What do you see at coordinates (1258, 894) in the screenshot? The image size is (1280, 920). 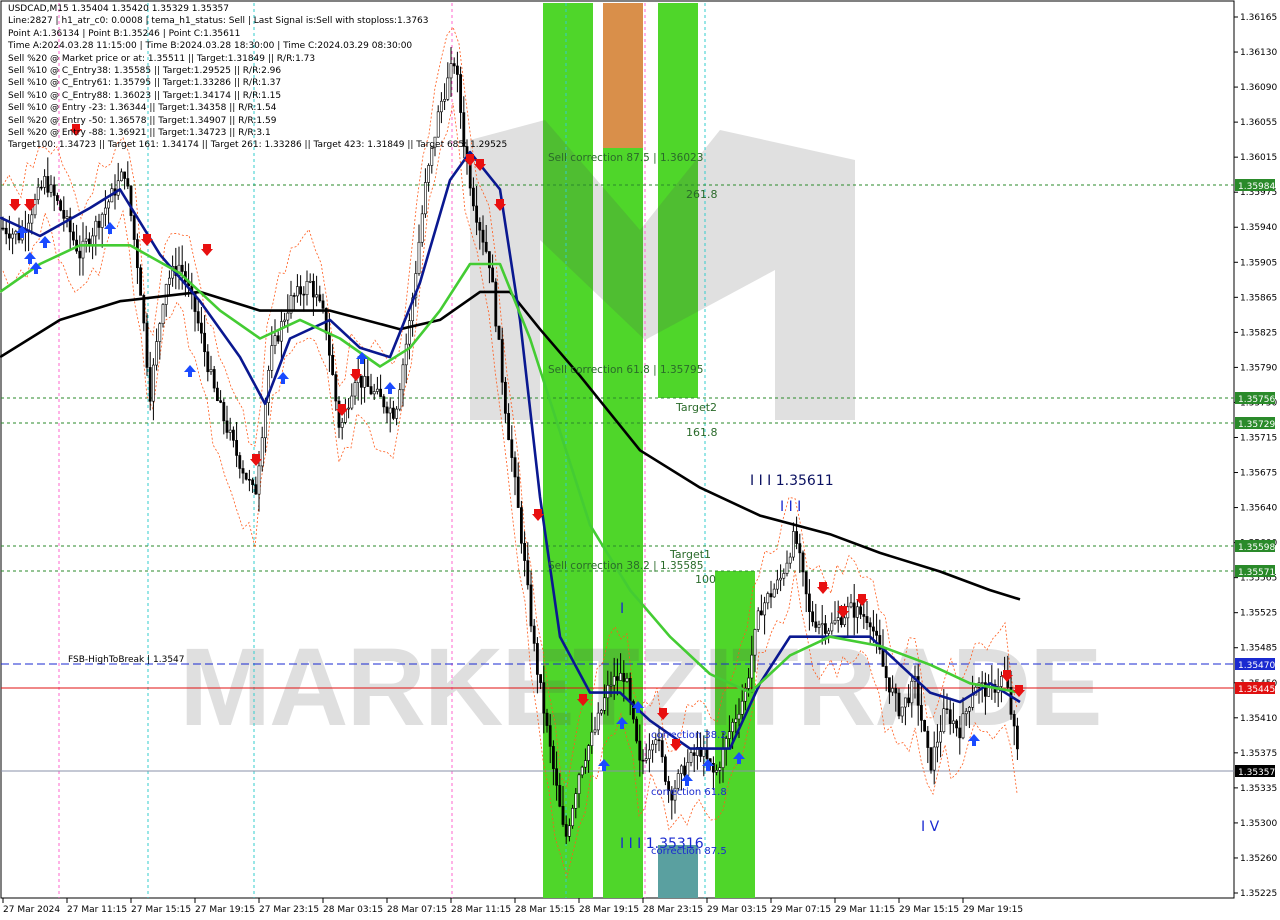 I see `price-tick-label: 1.35225` at bounding box center [1258, 894].